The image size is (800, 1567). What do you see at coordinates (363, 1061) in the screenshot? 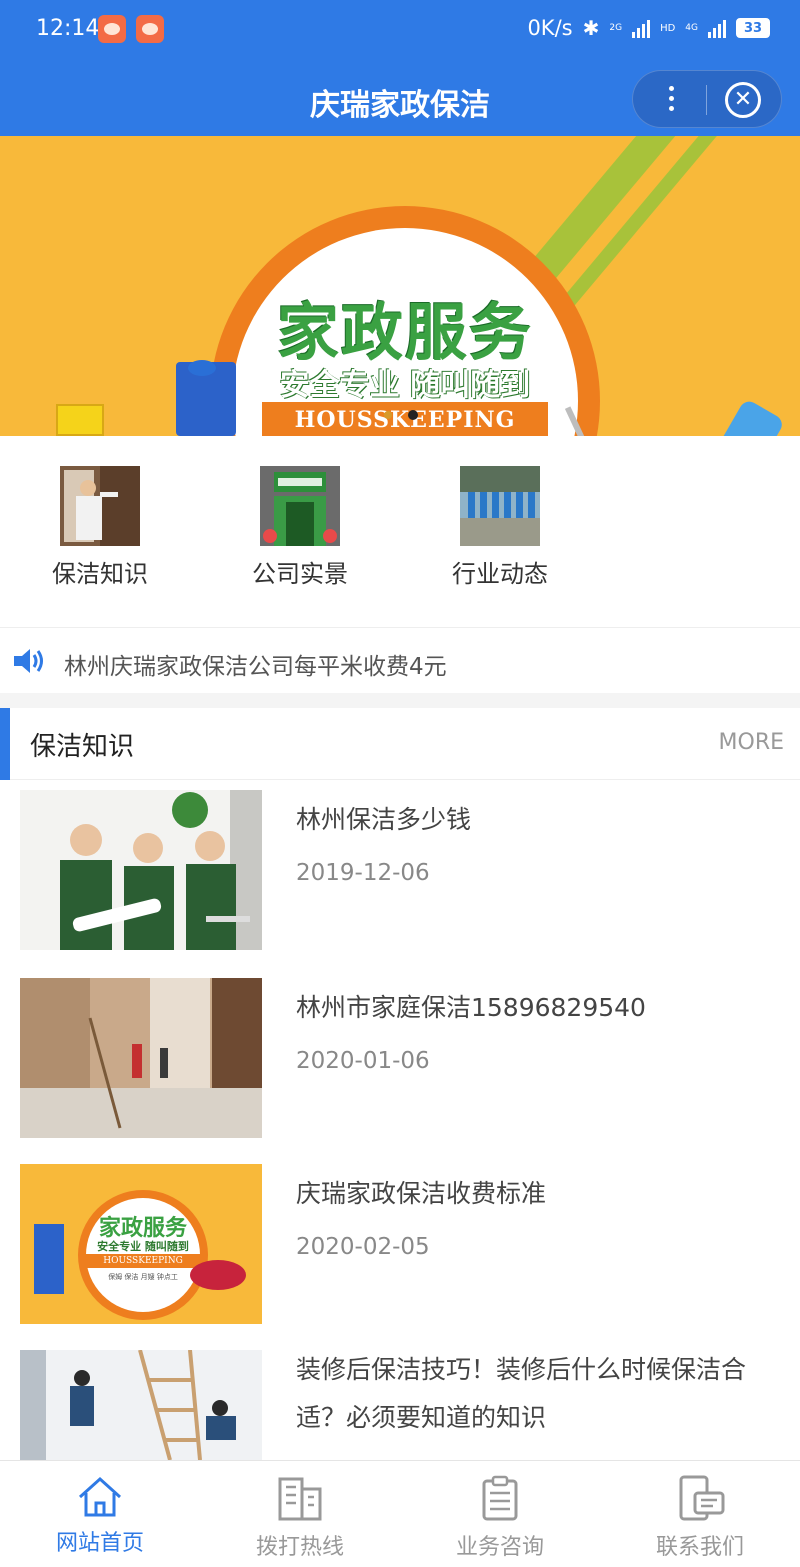
I see `article-date: 2020-01-06` at bounding box center [363, 1061].